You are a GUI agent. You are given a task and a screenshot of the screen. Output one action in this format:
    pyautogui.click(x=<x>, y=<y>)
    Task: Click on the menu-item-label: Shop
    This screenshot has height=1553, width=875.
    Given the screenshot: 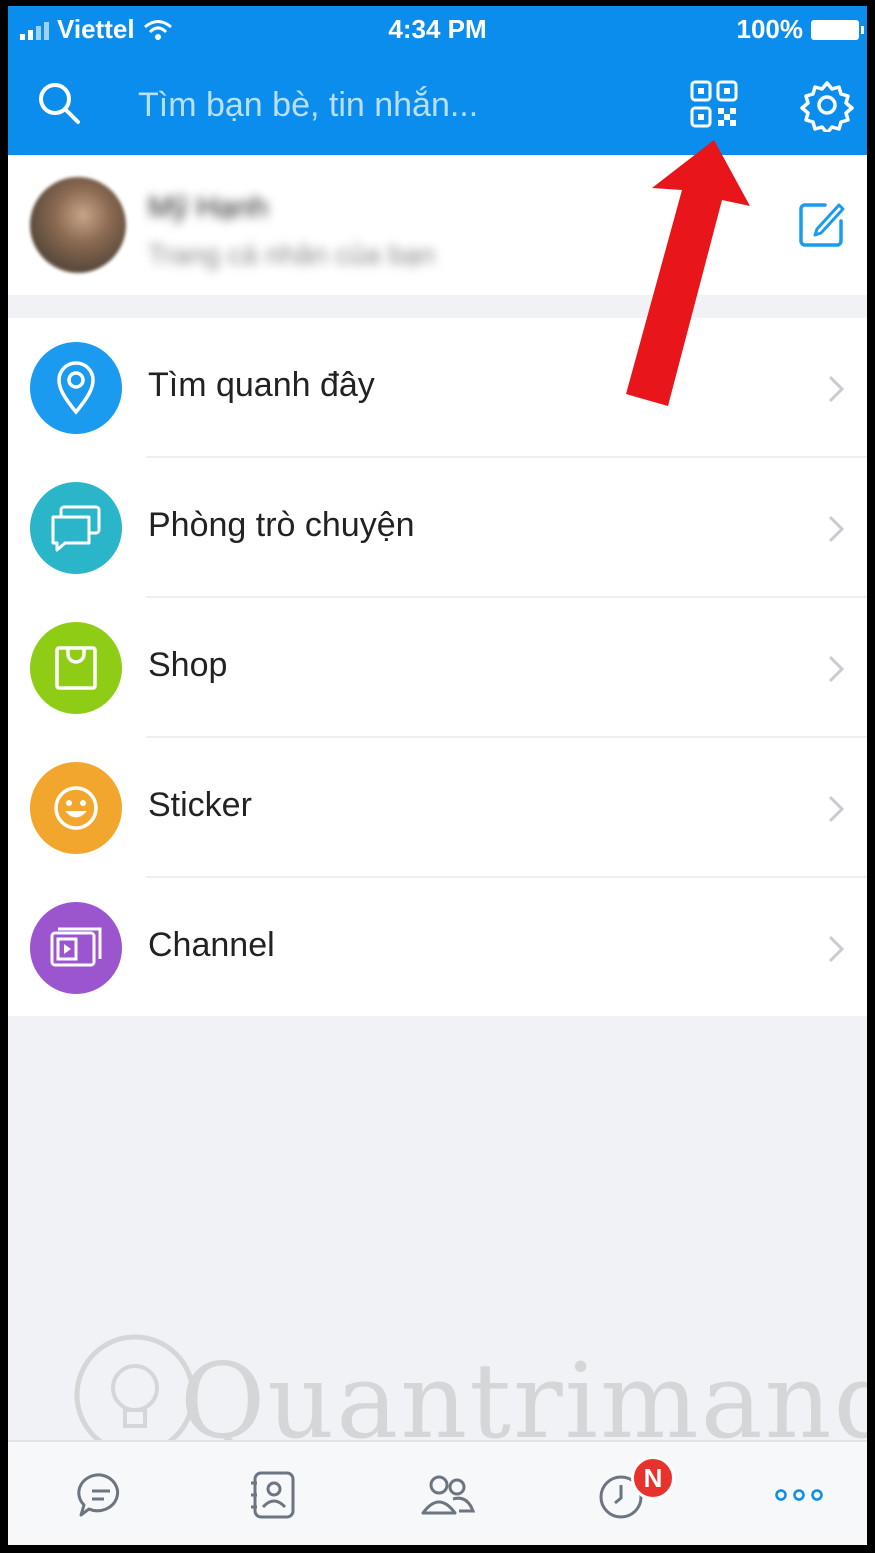 What is the action you would take?
    pyautogui.click(x=188, y=665)
    